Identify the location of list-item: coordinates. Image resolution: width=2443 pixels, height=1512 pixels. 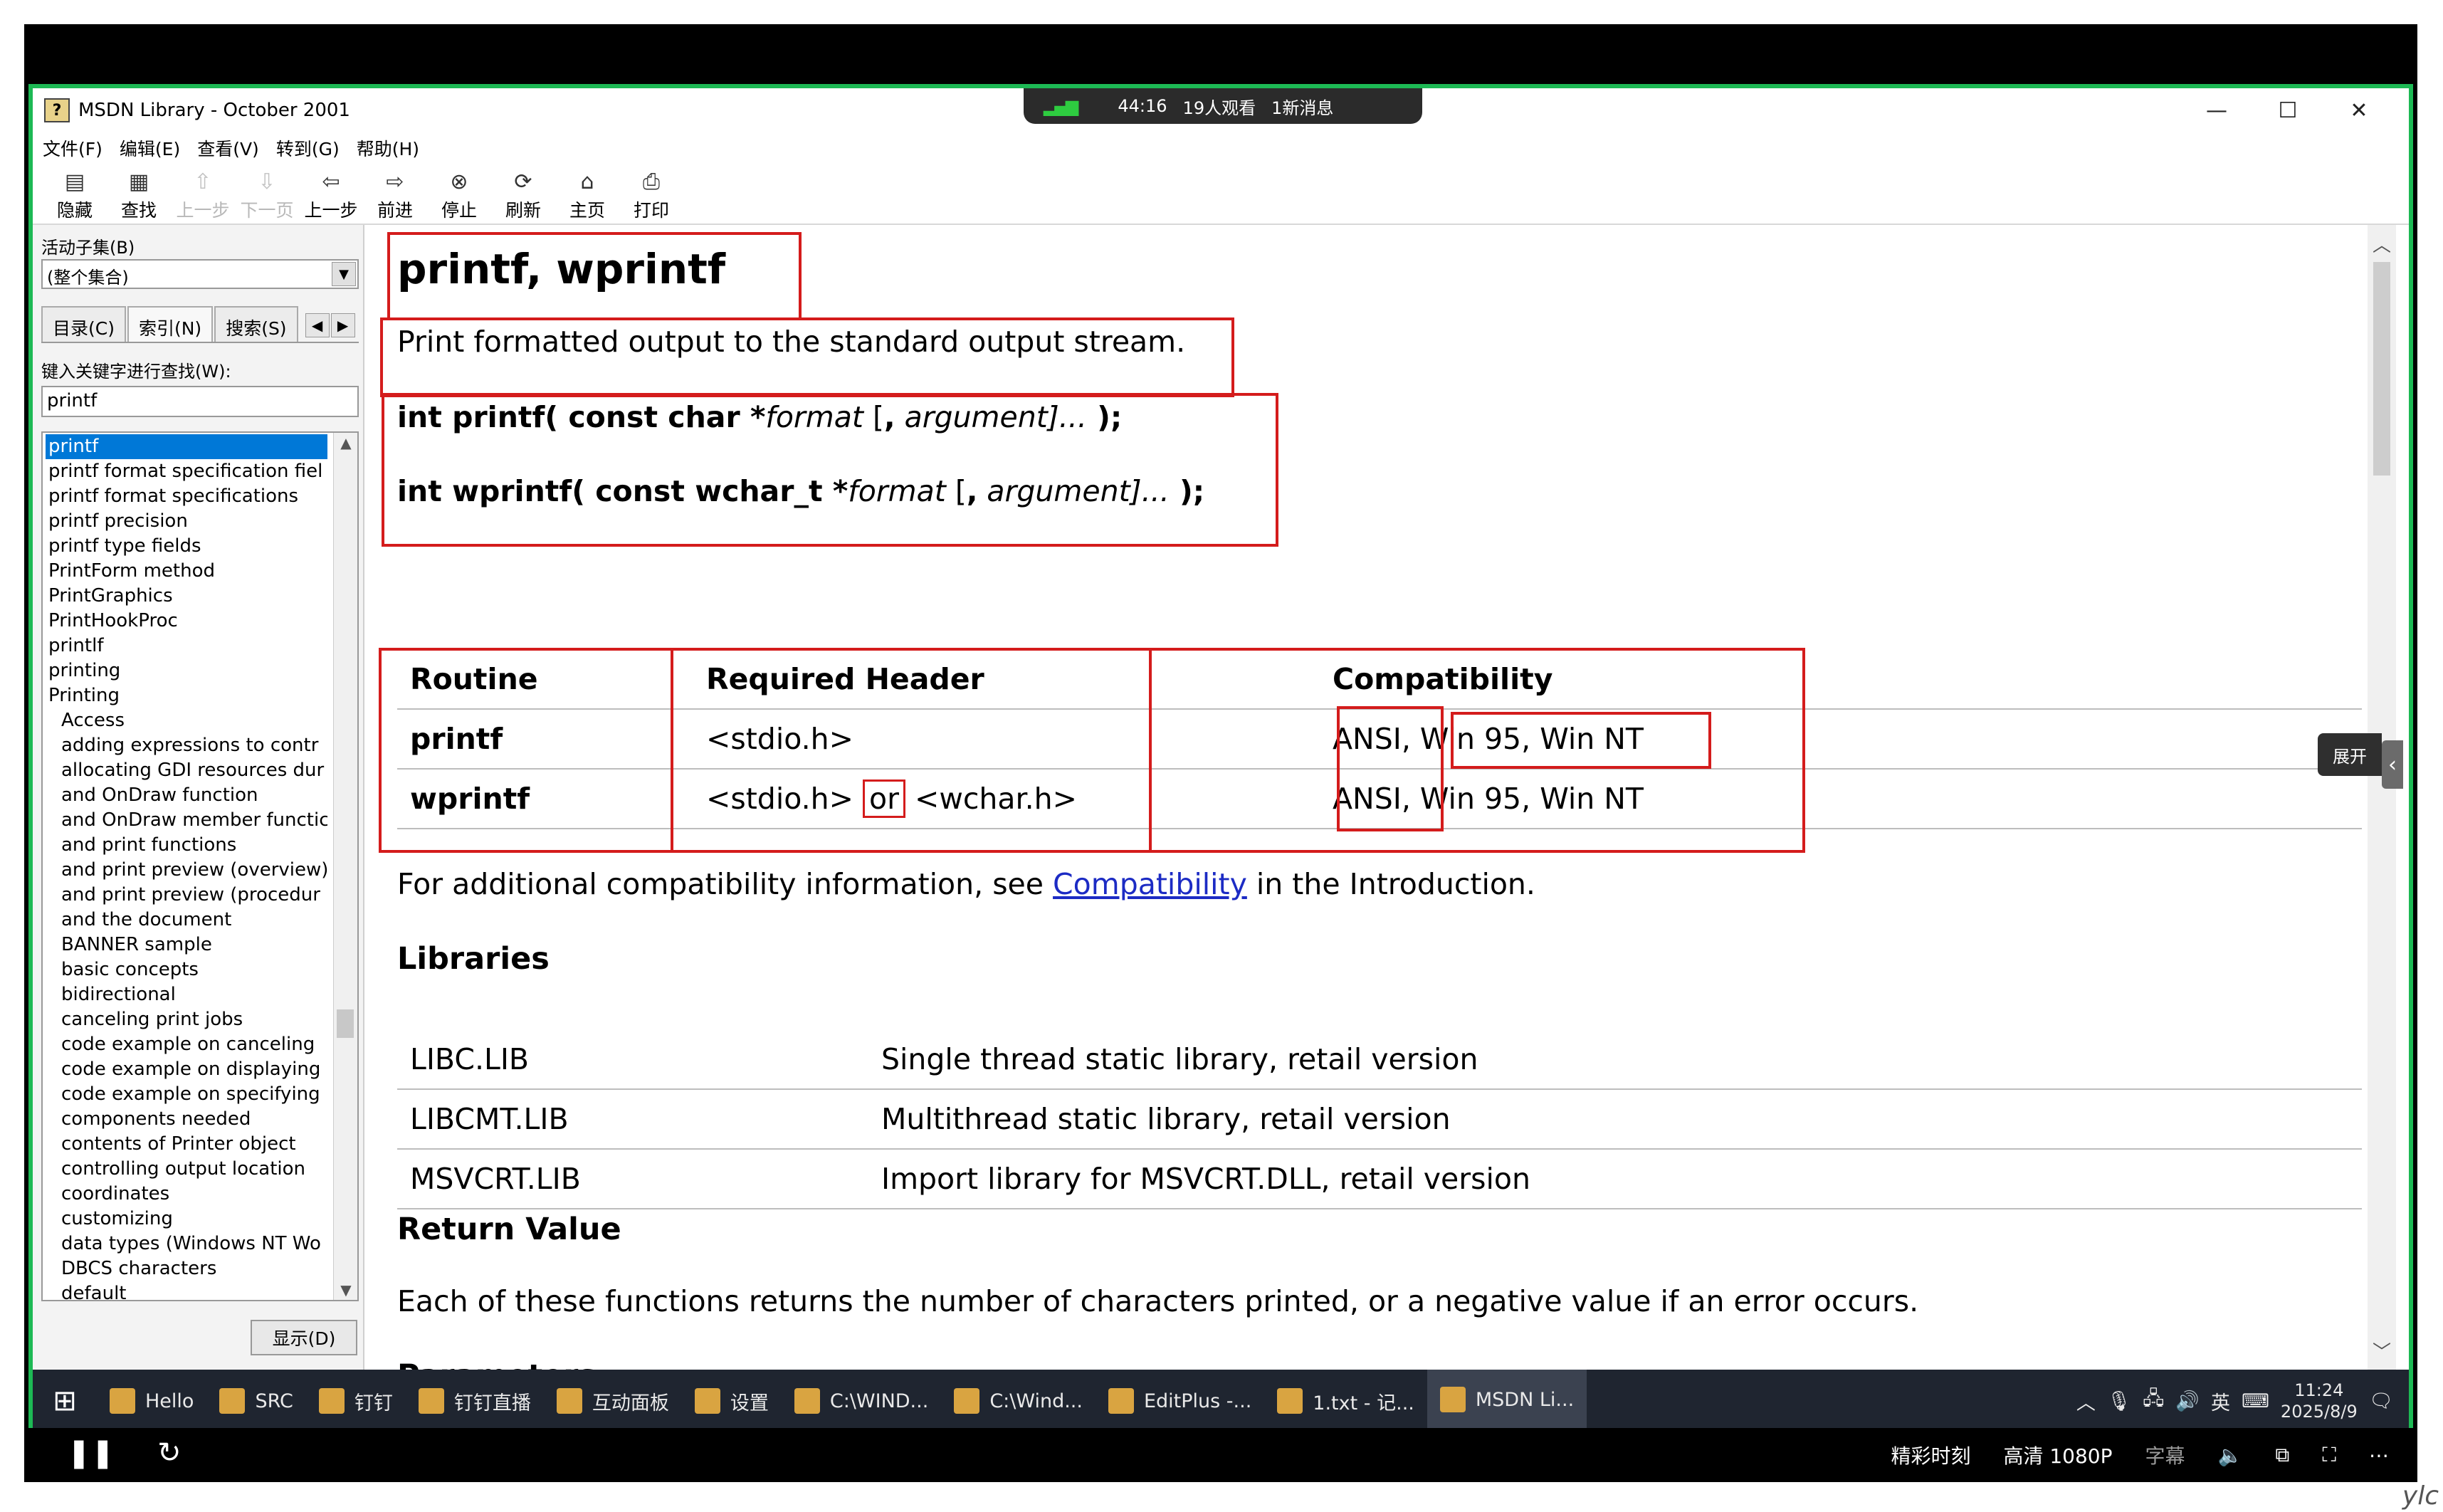
(186, 1194).